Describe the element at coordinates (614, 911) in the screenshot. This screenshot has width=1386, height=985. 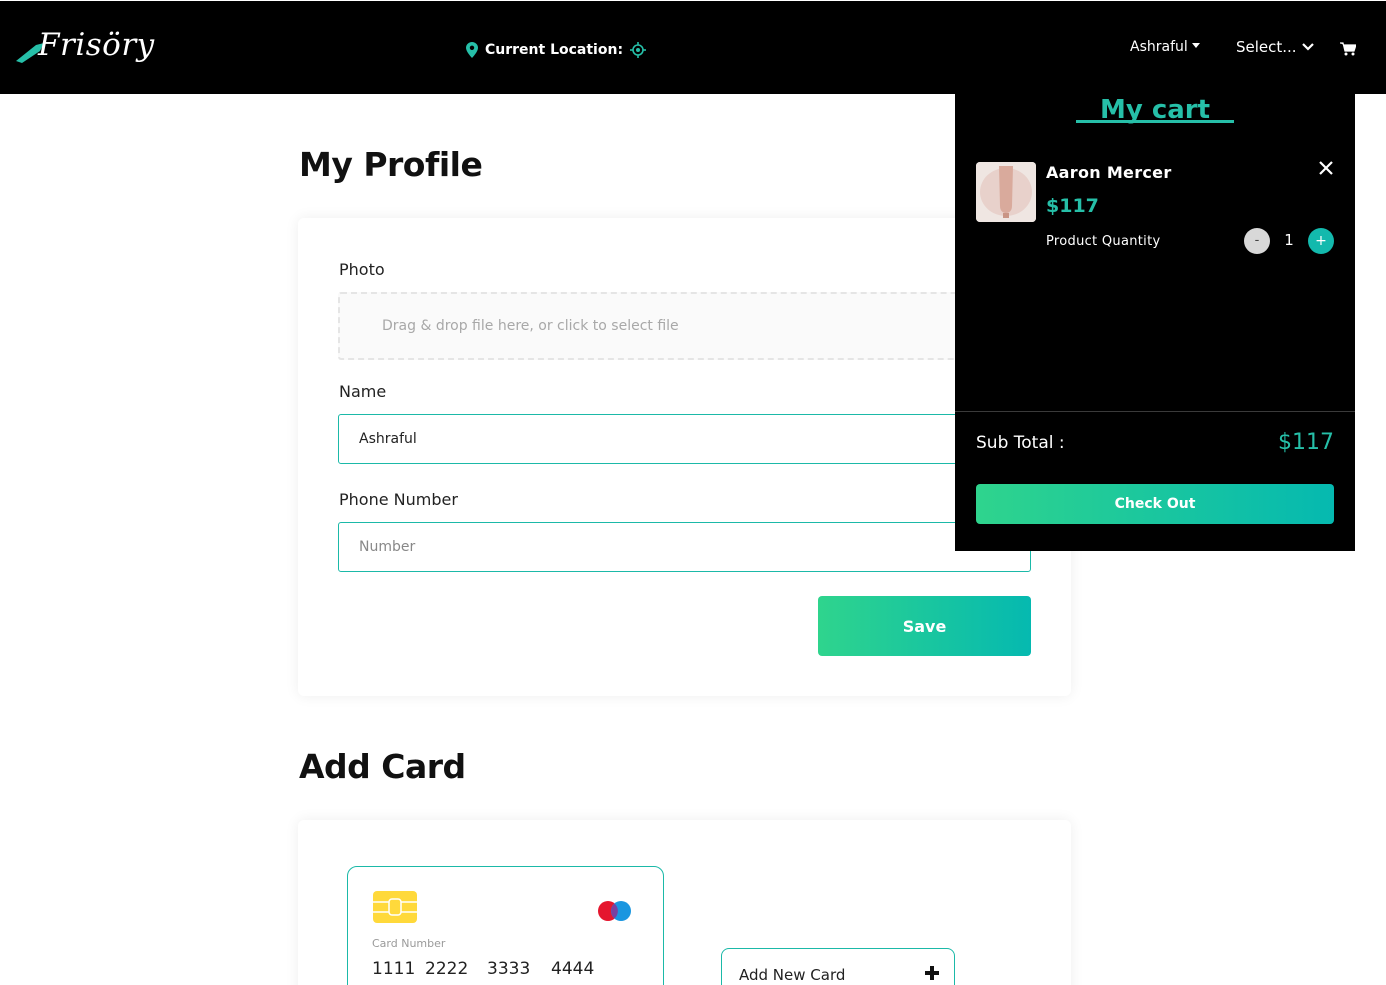
I see `card-brand-icon` at that location.